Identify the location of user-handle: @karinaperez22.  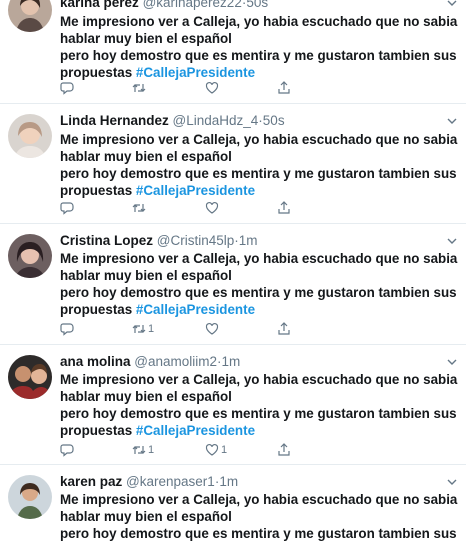
(192, 5).